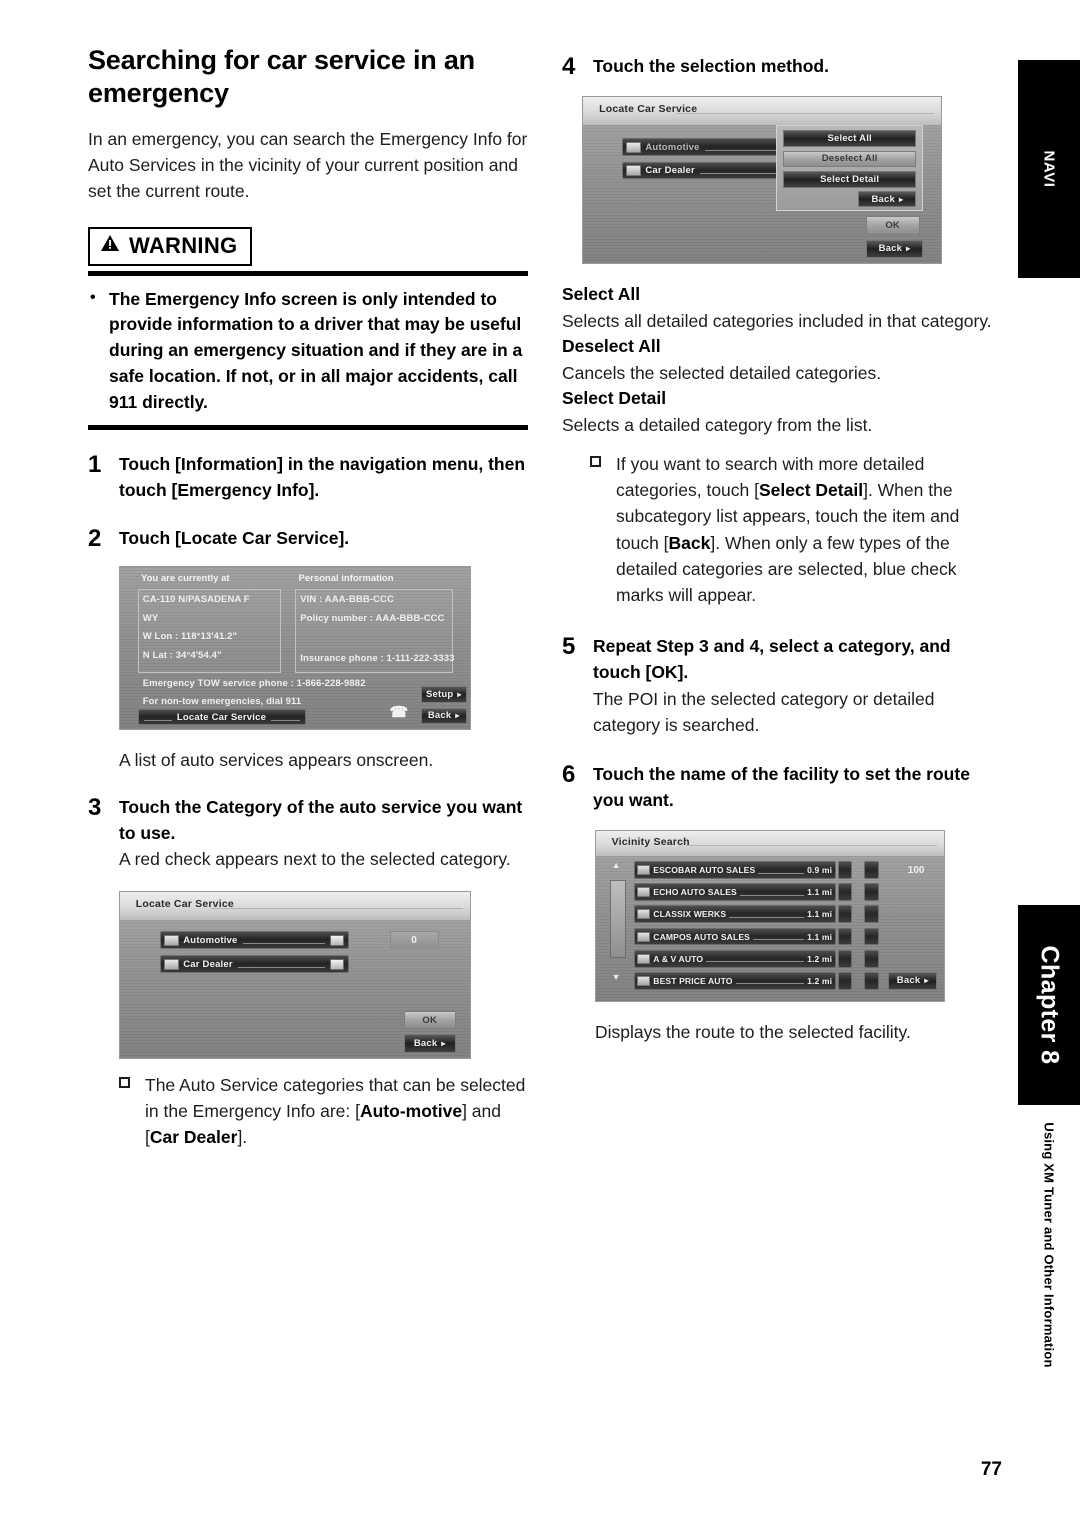  Describe the element at coordinates (221, 717) in the screenshot. I see `locate-car-service-button: Locate Car Service` at that location.